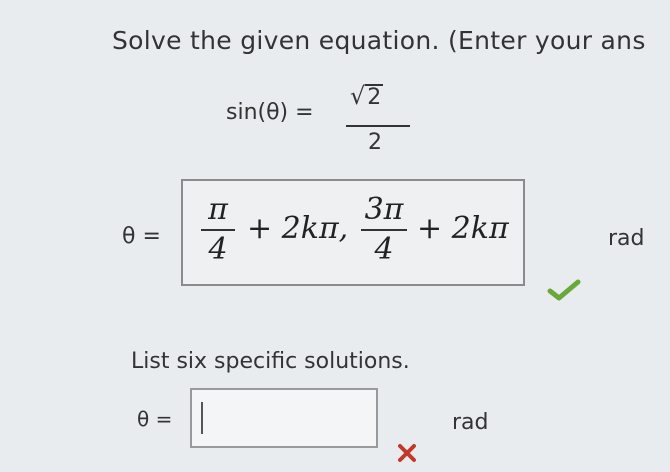 This screenshot has height=472, width=670. What do you see at coordinates (375, 142) in the screenshot?
I see `equation-denominator: 2` at bounding box center [375, 142].